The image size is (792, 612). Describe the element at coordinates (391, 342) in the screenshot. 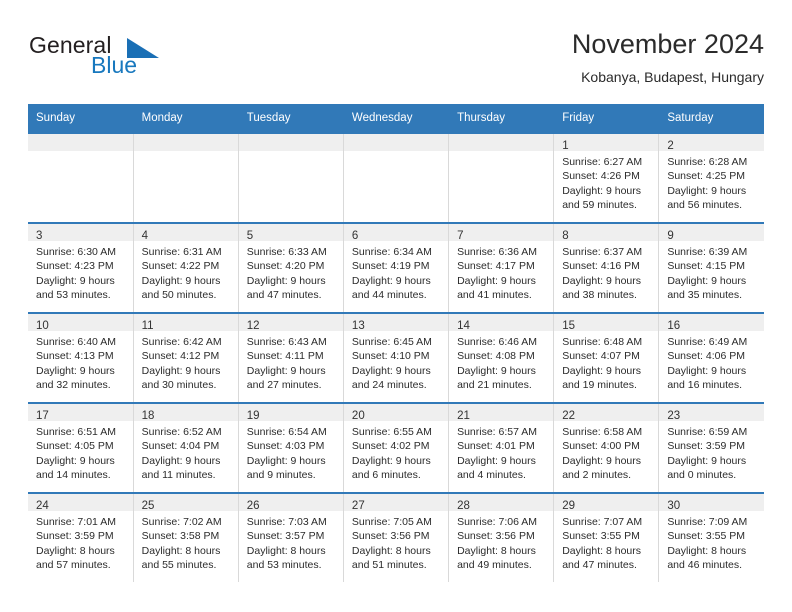

I see `sunrise-text: Sunrise: 6:45 AM` at that location.